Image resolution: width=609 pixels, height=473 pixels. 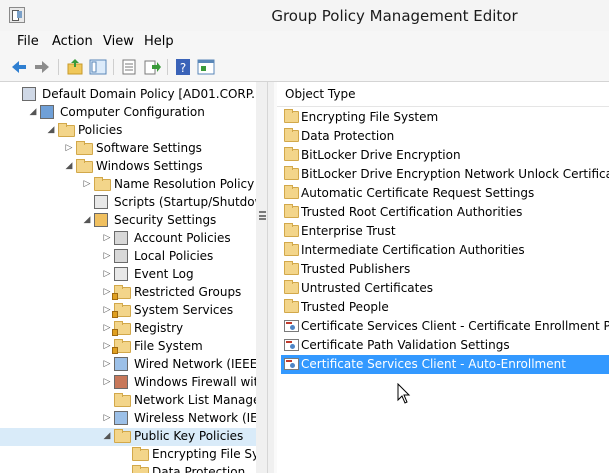 What do you see at coordinates (128, 455) in the screenshot?
I see `tree-item: Encrypting File Syste` at bounding box center [128, 455].